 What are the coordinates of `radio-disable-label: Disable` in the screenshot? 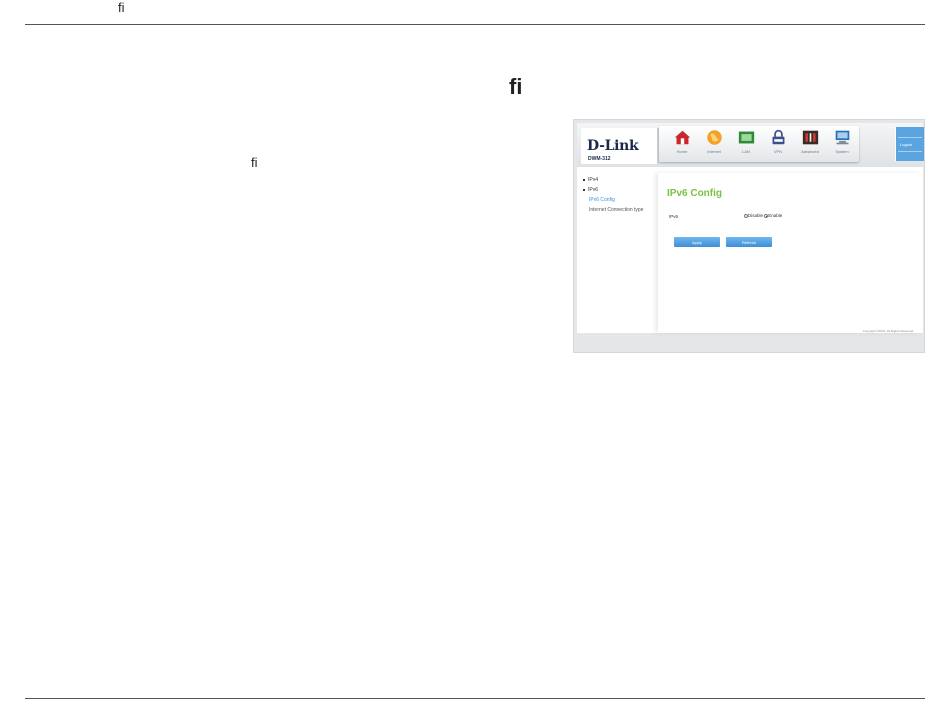 It's located at (756, 215).